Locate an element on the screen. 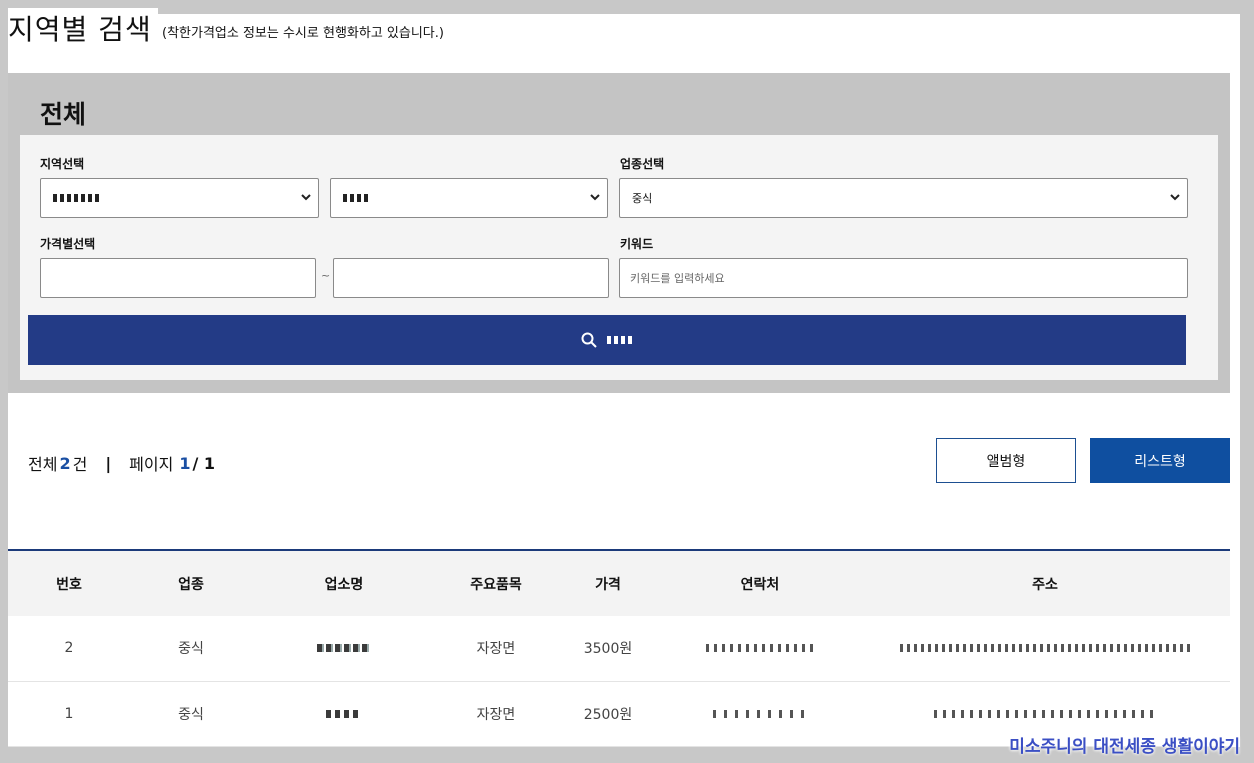 The image size is (1254, 763). page-total: / 1 is located at coordinates (204, 463).